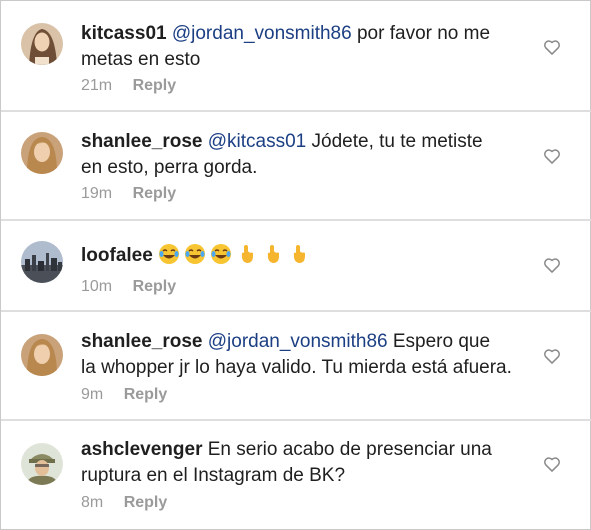 The height and width of the screenshot is (530, 591). Describe the element at coordinates (141, 59) in the screenshot. I see `comment-body-line2: metas en esto` at that location.